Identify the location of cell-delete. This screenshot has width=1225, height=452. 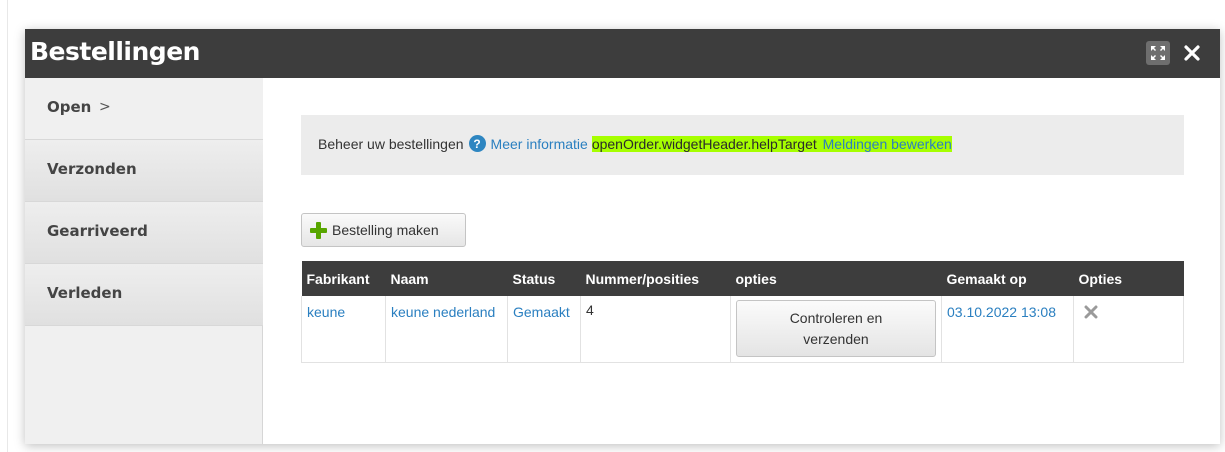
(1128, 329).